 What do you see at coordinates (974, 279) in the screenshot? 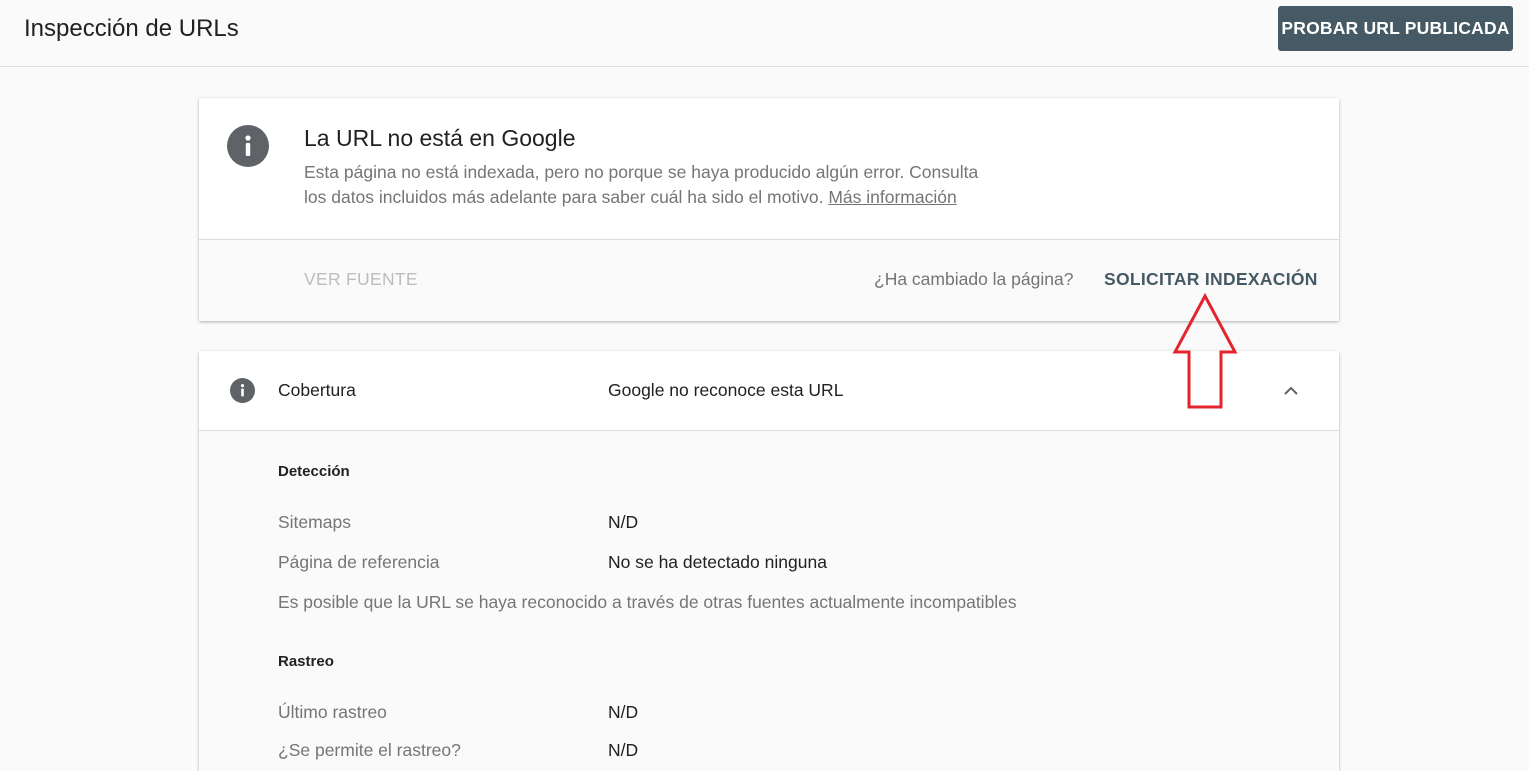
I see `page-changed-question: ¿Ha cambiado la página?` at bounding box center [974, 279].